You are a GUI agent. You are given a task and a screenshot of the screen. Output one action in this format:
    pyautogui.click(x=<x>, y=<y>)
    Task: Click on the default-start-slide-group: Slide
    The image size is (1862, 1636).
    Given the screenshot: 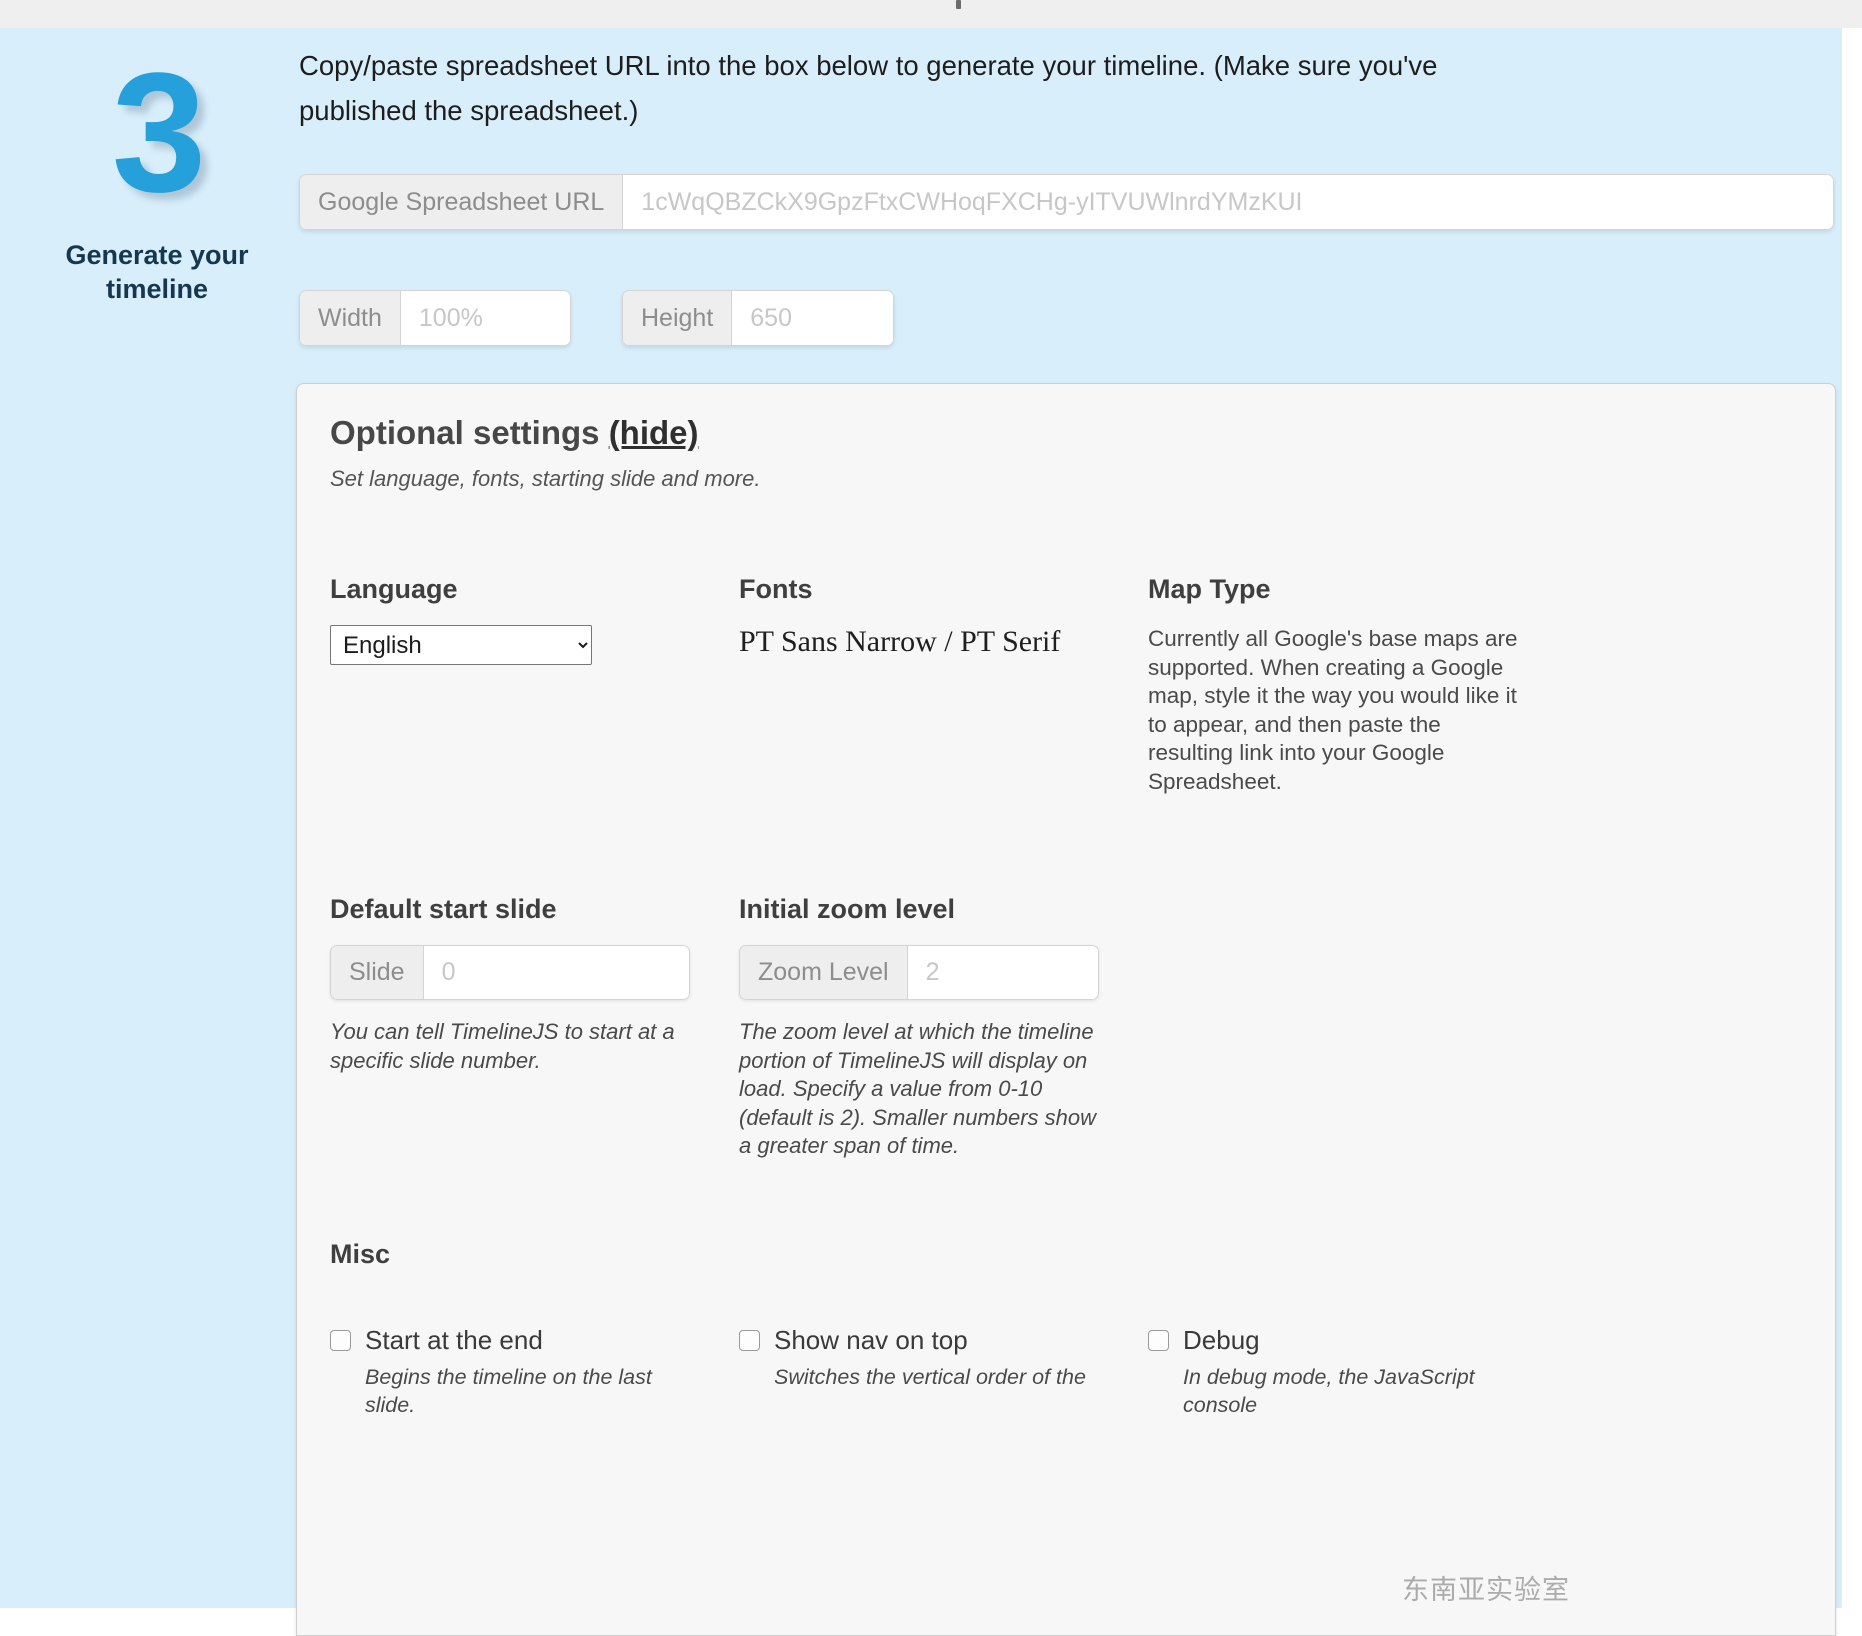 What is the action you would take?
    pyautogui.click(x=510, y=972)
    